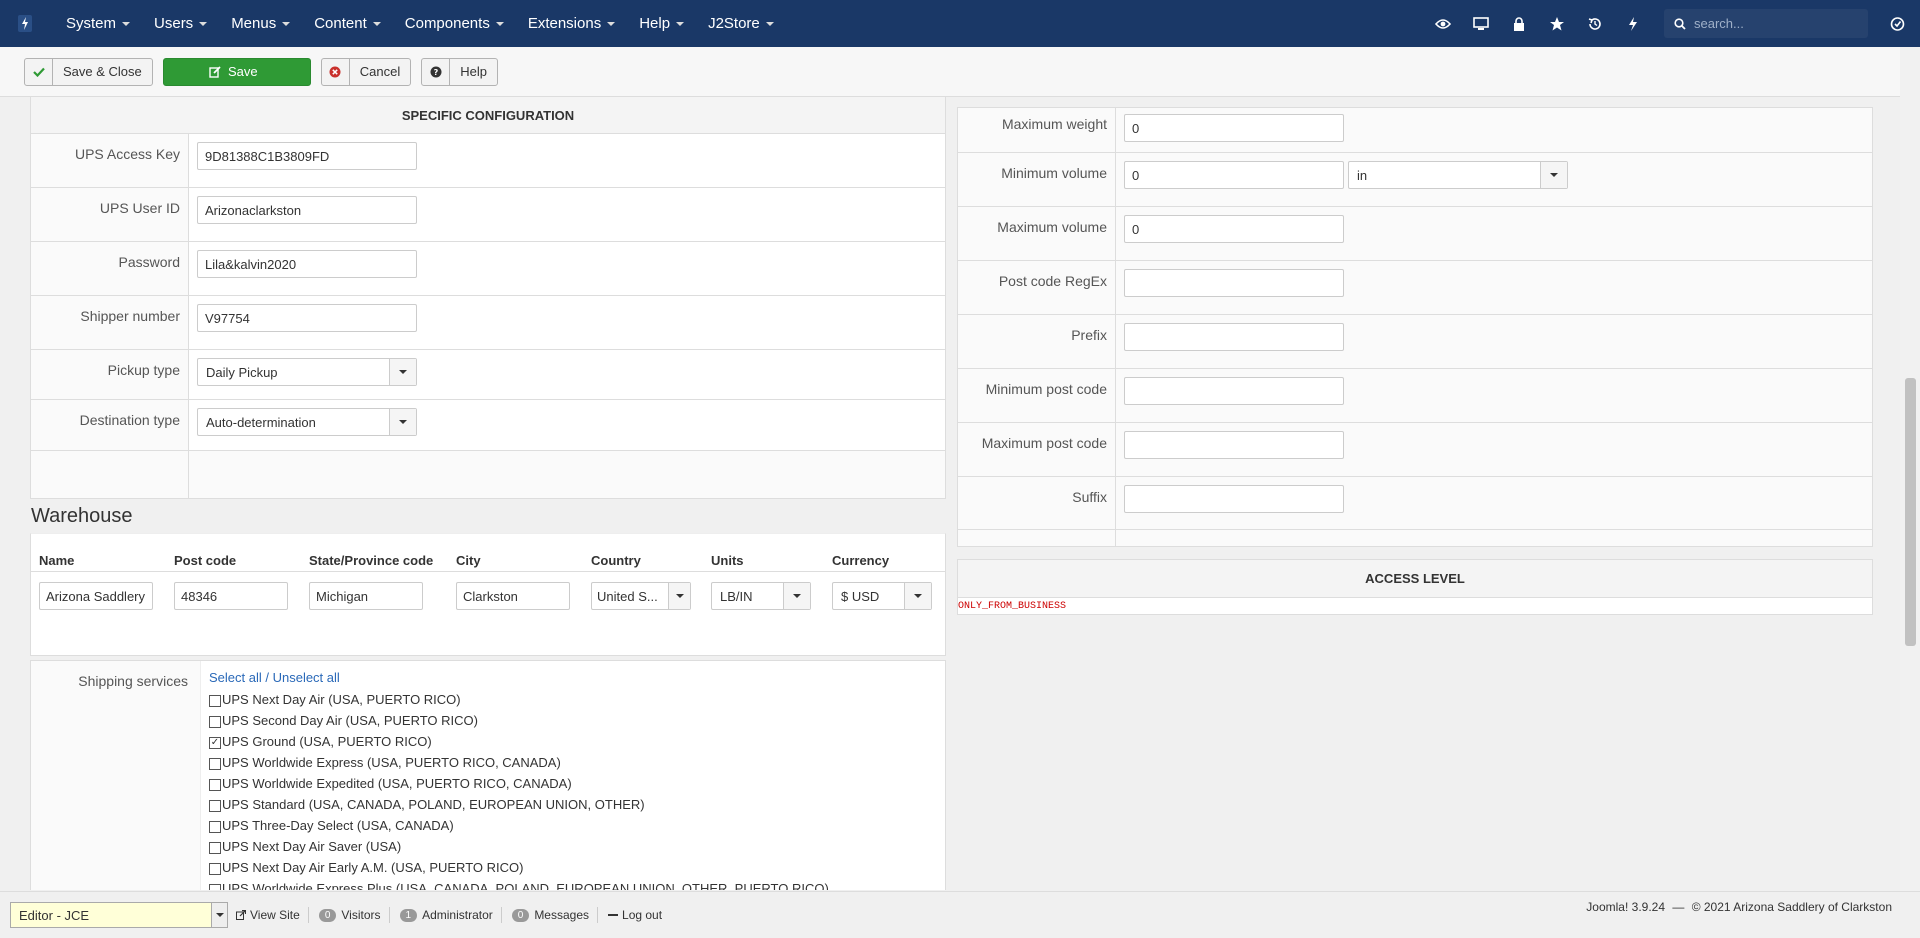 The width and height of the screenshot is (1920, 938). Describe the element at coordinates (555, 915) in the screenshot. I see `messages-indicator: 0 Messages` at that location.